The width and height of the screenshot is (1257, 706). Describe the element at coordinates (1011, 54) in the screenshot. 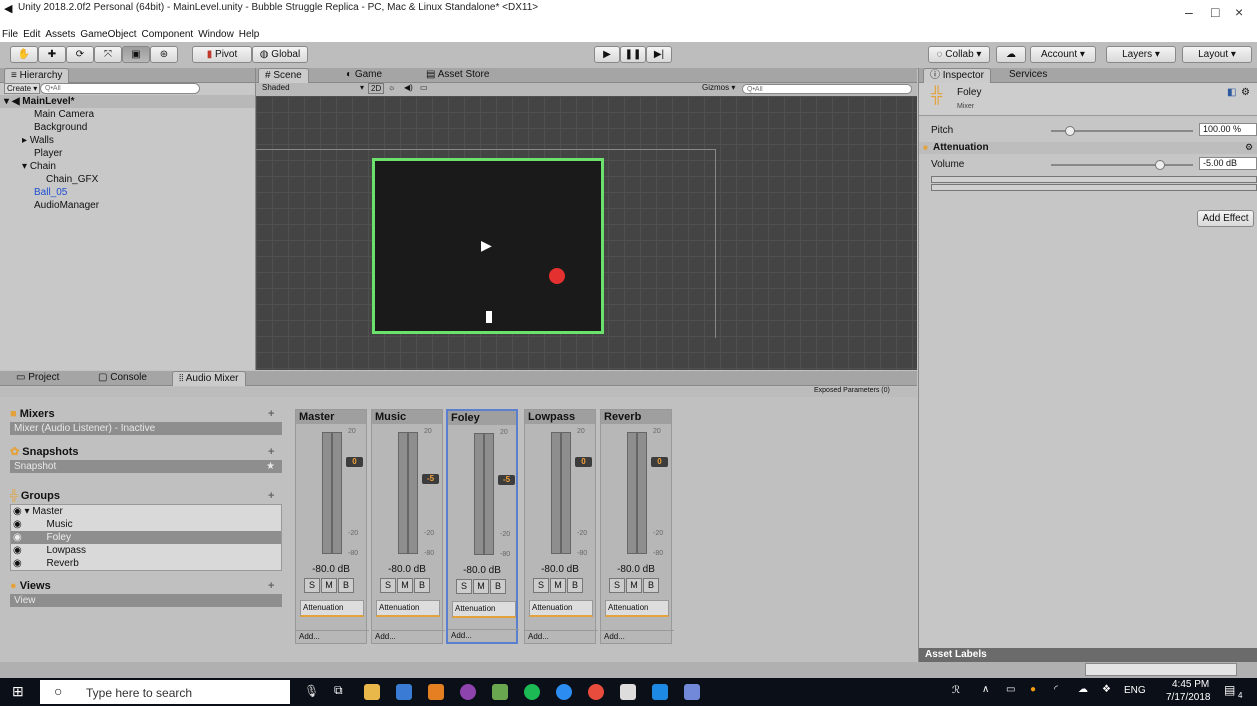

I see `cloud-button: ☁` at that location.